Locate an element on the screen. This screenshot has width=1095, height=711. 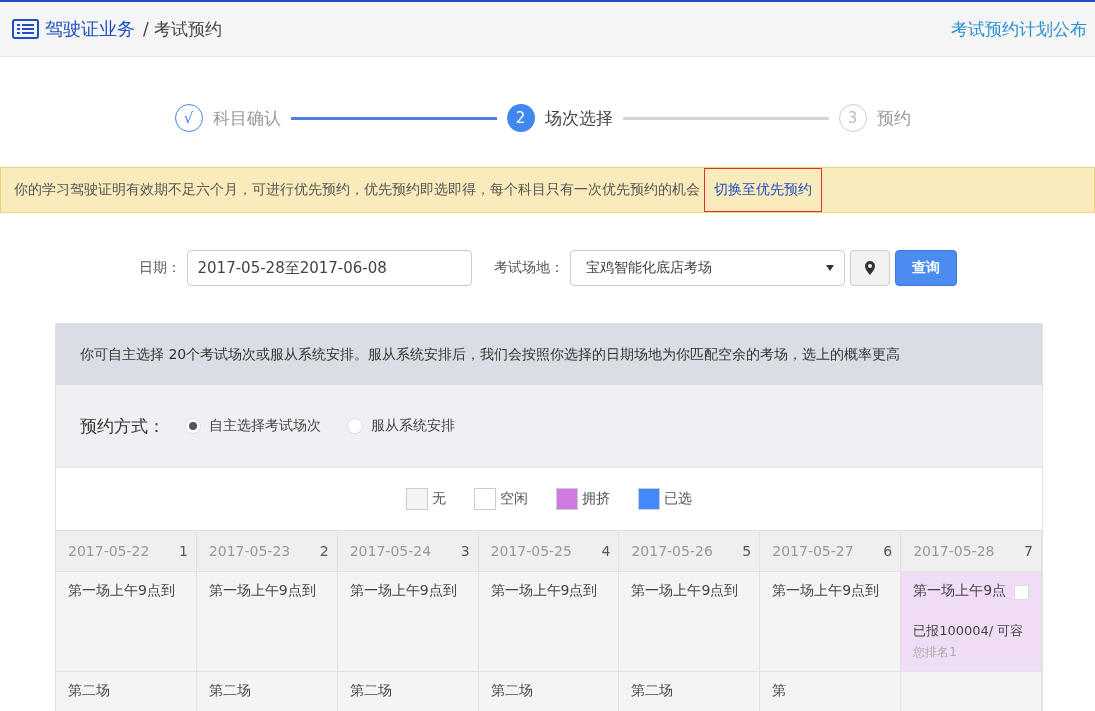
notice-text: 你的学习驾驶证明有效期不足六个月，可进行优先预约，优先预约即选即得，每个科目只有一次优先预约的机会 is located at coordinates (357, 190).